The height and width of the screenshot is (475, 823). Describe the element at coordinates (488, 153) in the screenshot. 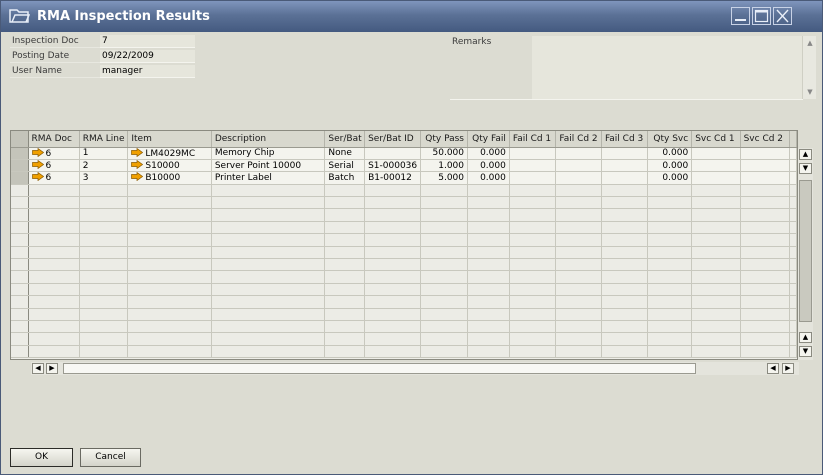

I see `cell-qty-fail: 0.000` at that location.